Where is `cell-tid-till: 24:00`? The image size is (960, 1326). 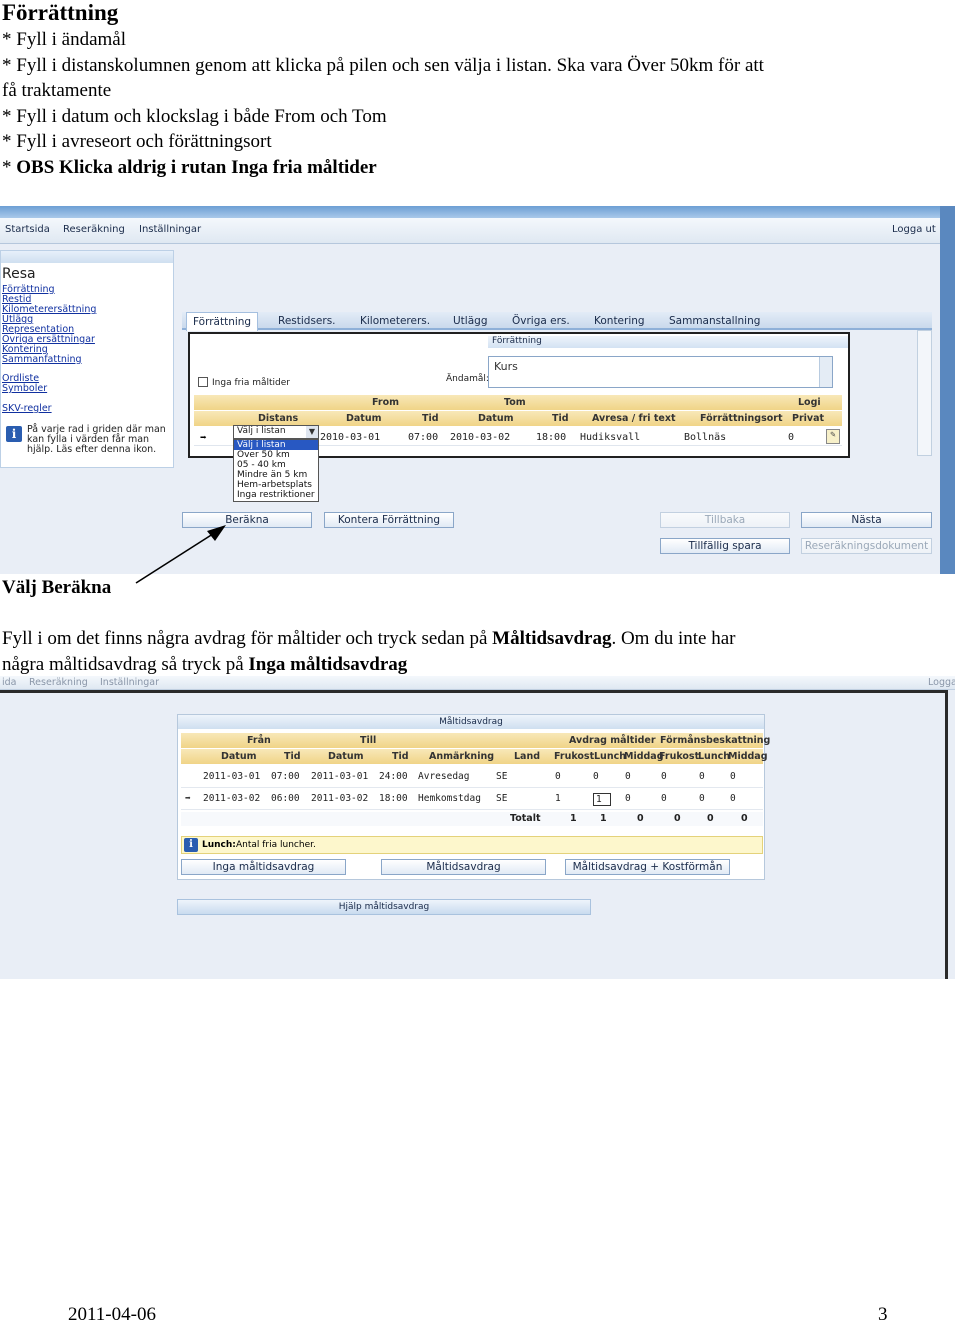 cell-tid-till: 24:00 is located at coordinates (393, 776).